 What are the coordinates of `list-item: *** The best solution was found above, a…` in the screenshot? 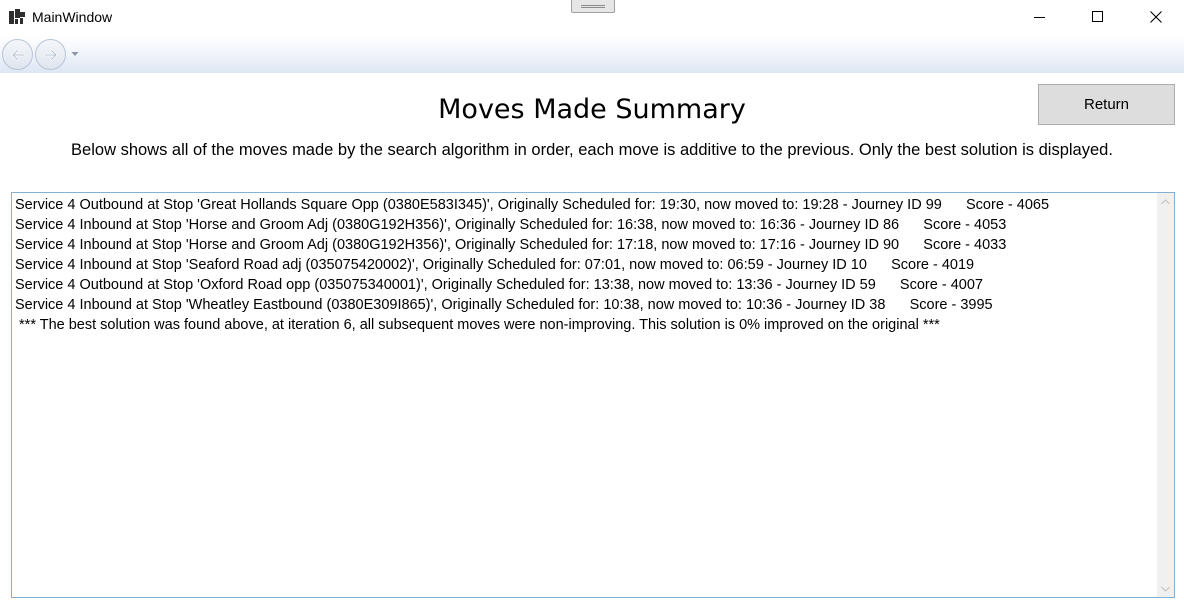 It's located at (582, 325).